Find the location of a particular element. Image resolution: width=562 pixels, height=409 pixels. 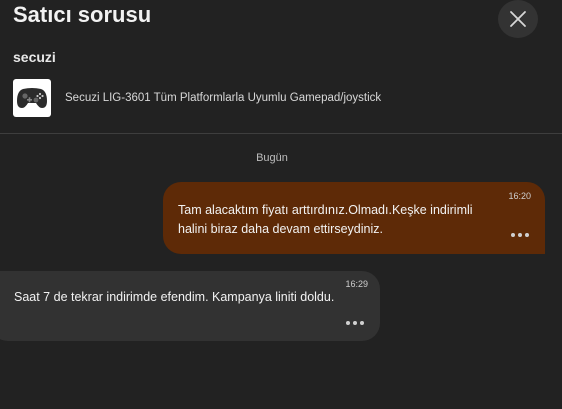

close-button is located at coordinates (518, 19).